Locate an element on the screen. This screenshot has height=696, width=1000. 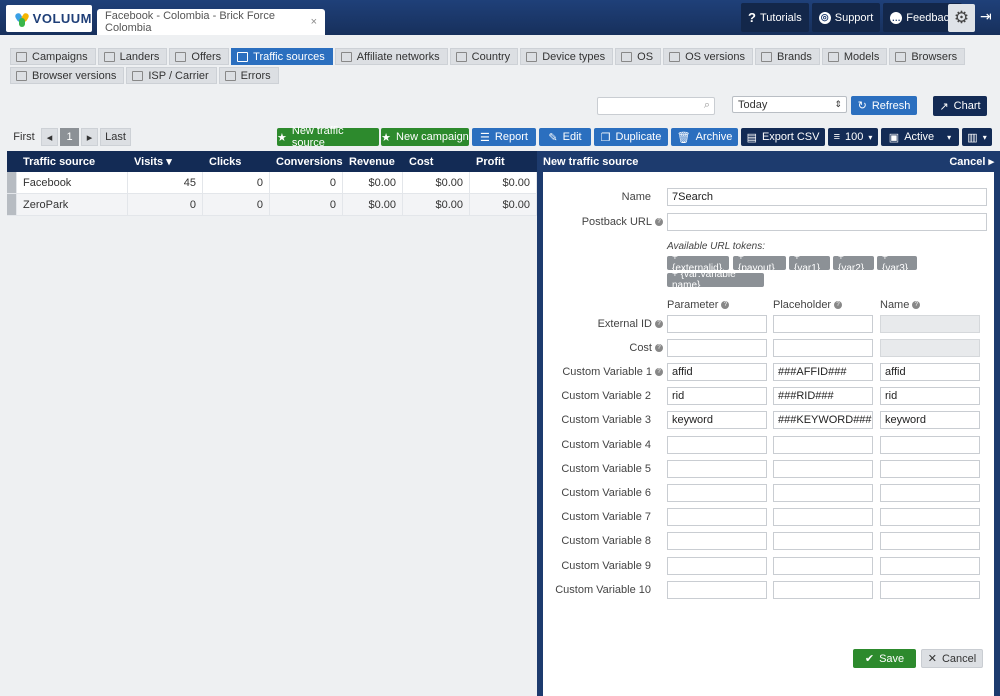
pager-prev-icon: ◂ is located at coordinates (49, 137).